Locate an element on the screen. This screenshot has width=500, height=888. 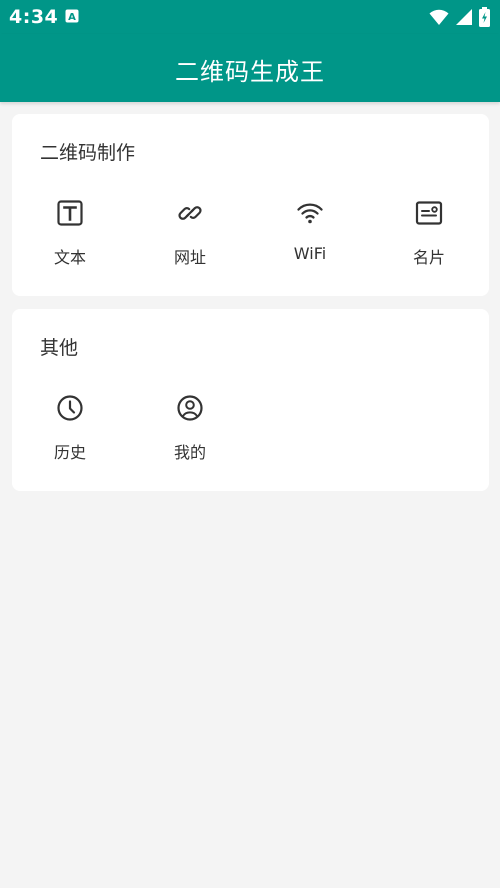
user-icon is located at coordinates (190, 408).